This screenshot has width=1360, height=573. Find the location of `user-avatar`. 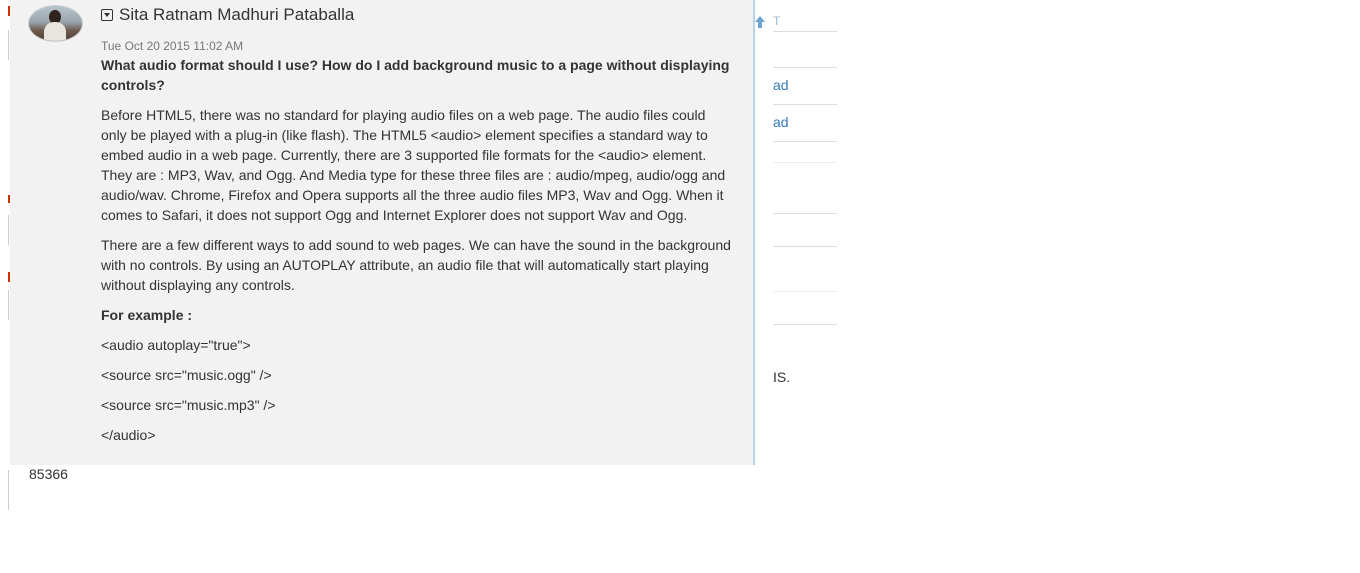

user-avatar is located at coordinates (55, 23).